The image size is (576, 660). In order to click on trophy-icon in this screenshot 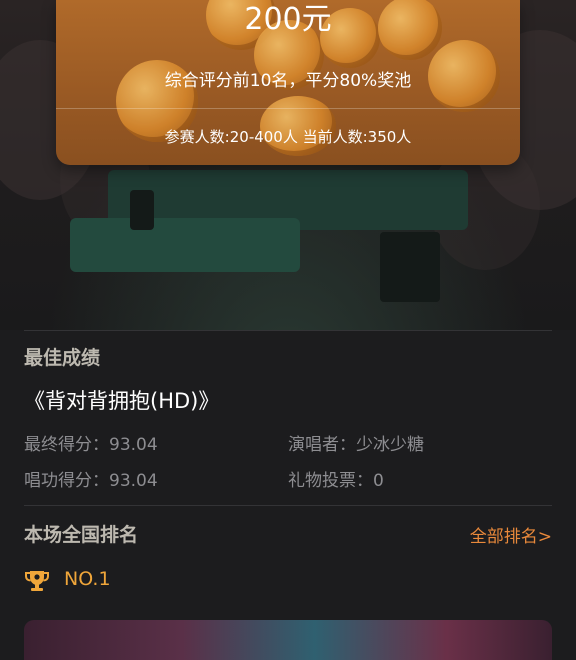, I will do `click(37, 581)`.